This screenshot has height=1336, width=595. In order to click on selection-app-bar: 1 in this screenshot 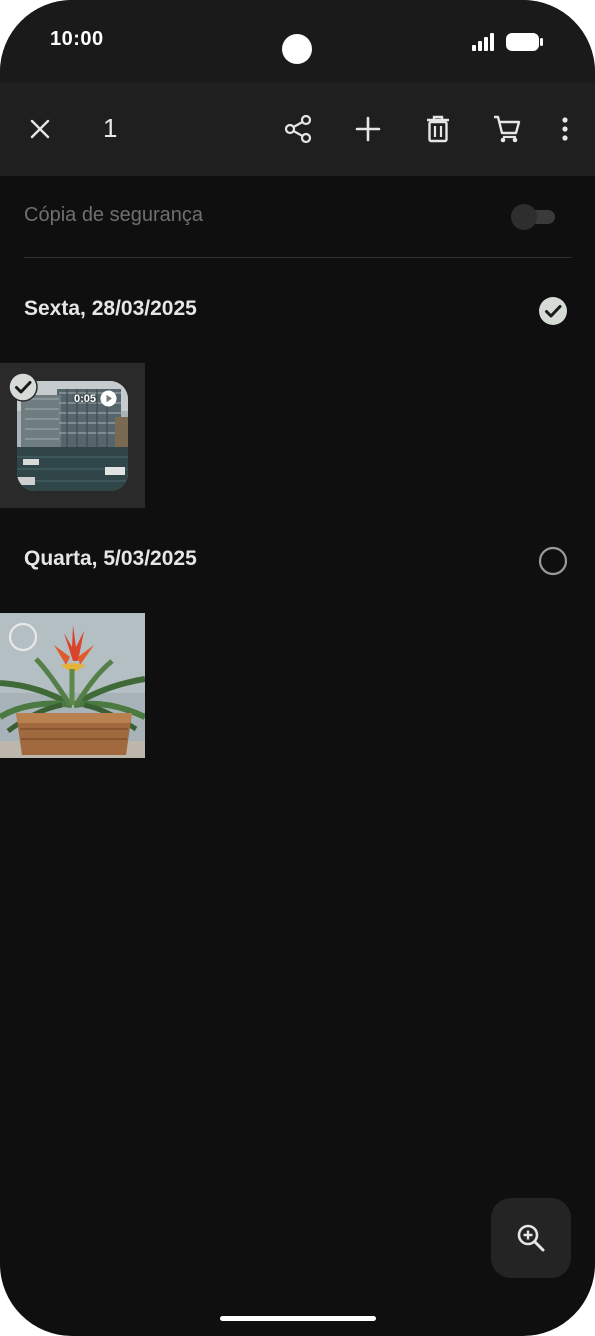, I will do `click(297, 129)`.